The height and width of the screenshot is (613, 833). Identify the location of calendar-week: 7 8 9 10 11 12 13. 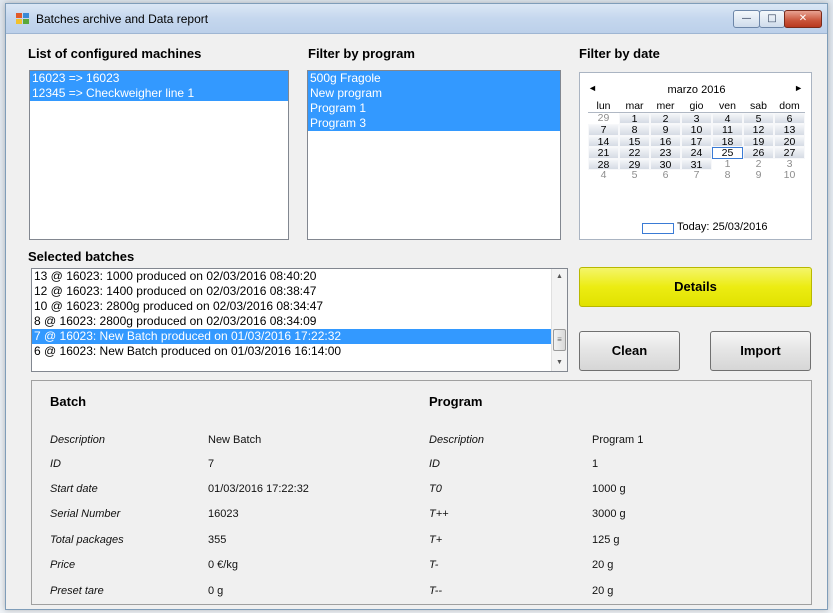
(696, 130).